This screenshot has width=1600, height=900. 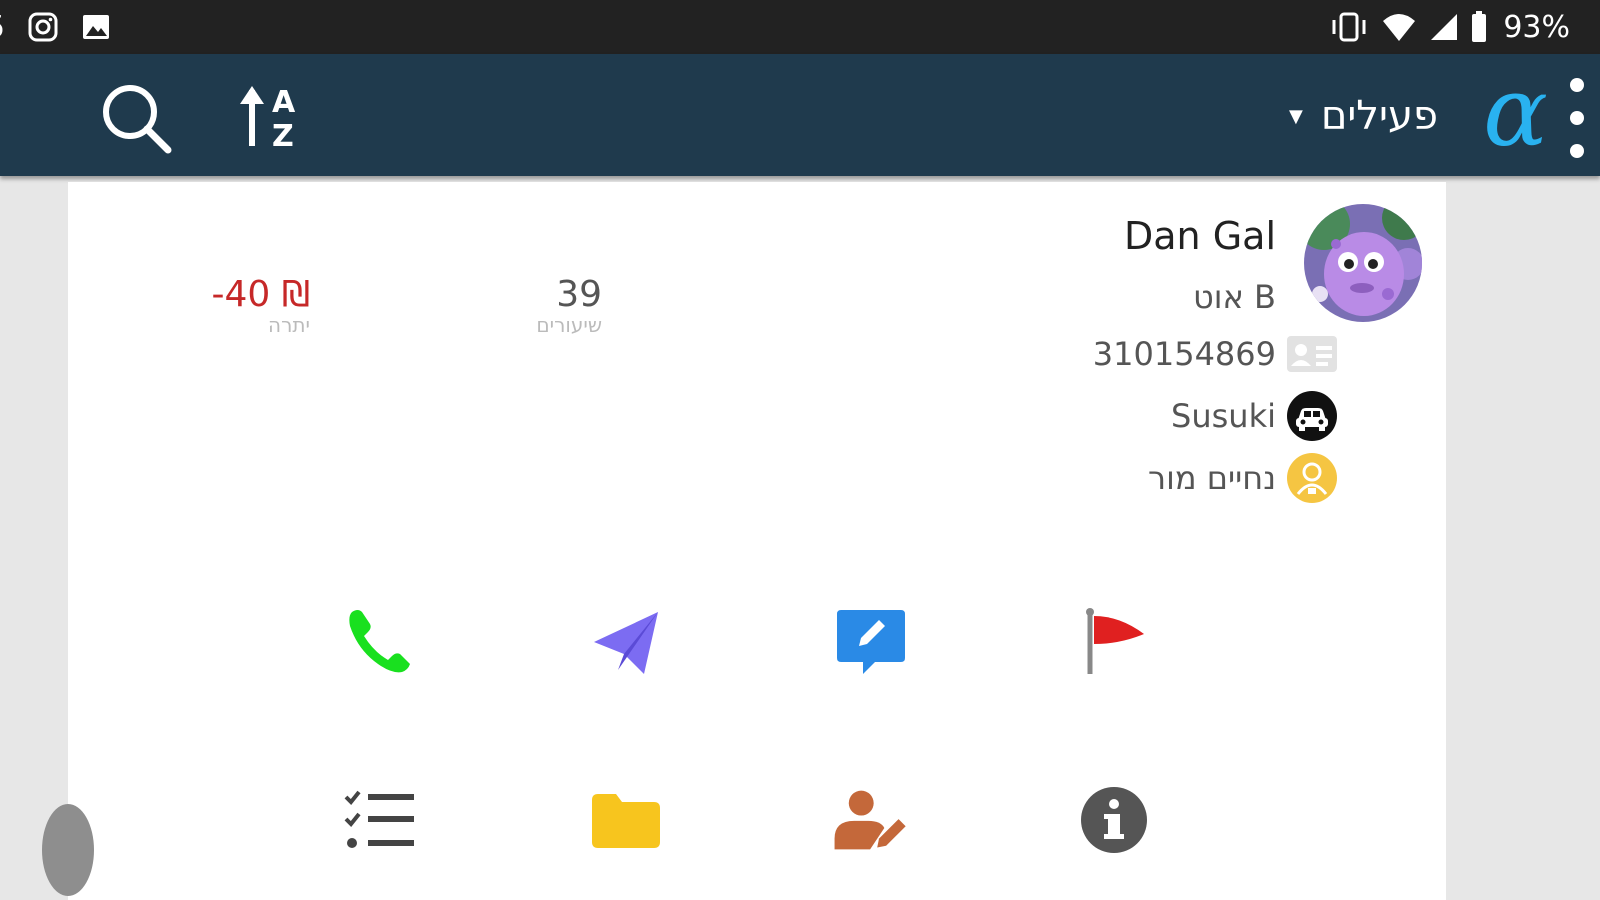 What do you see at coordinates (1312, 354) in the screenshot?
I see `id-card-icon` at bounding box center [1312, 354].